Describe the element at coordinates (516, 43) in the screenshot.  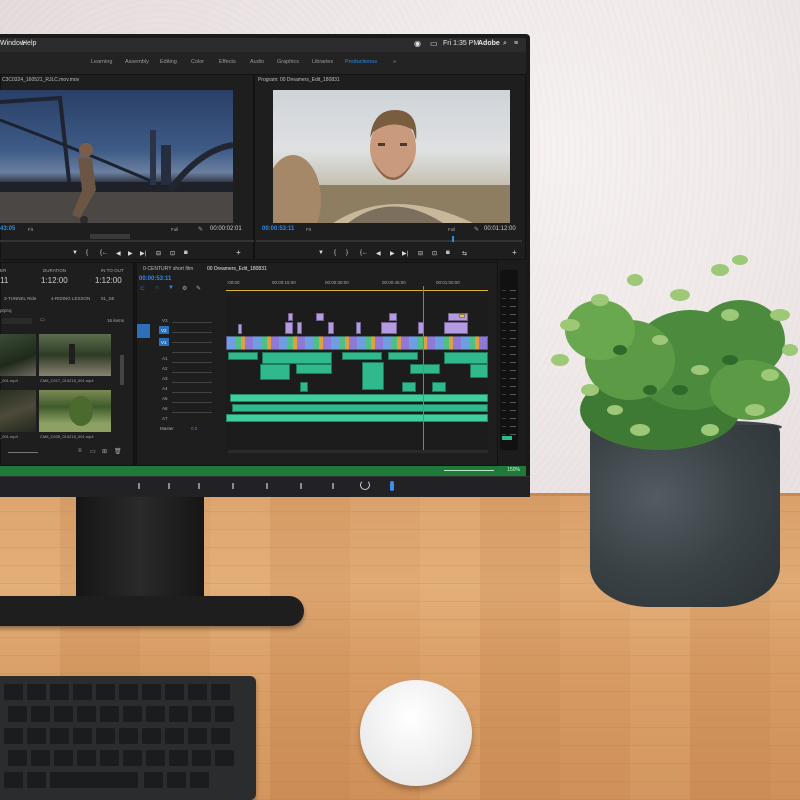
I see `menu-list-icon: ≡` at that location.